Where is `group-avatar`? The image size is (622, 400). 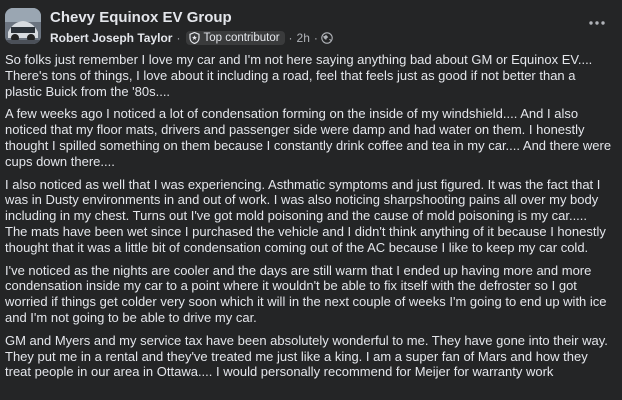
group-avatar is located at coordinates (23, 26).